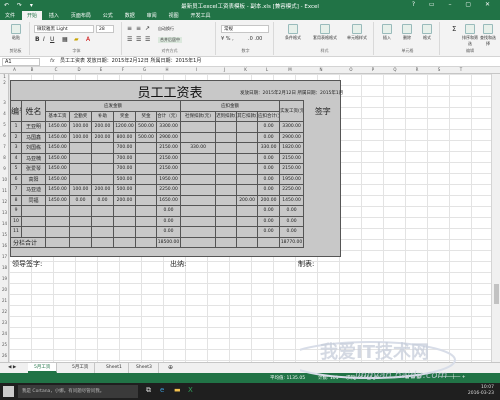  Describe the element at coordinates (292, 148) in the screenshot. I see `cell-actual: 1820.00` at that location.